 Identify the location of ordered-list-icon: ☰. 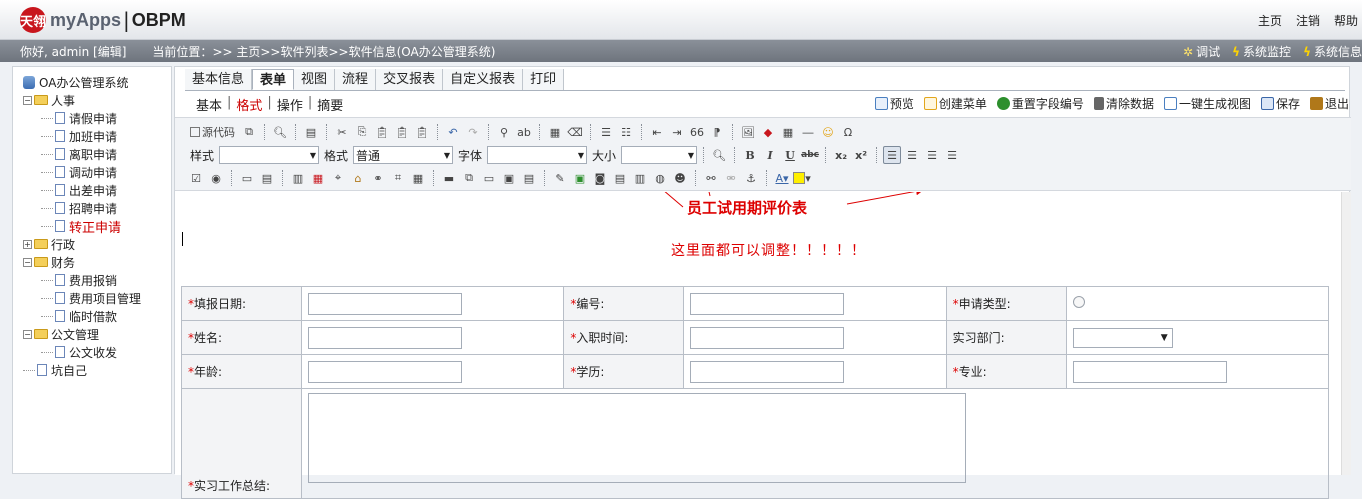
(606, 132).